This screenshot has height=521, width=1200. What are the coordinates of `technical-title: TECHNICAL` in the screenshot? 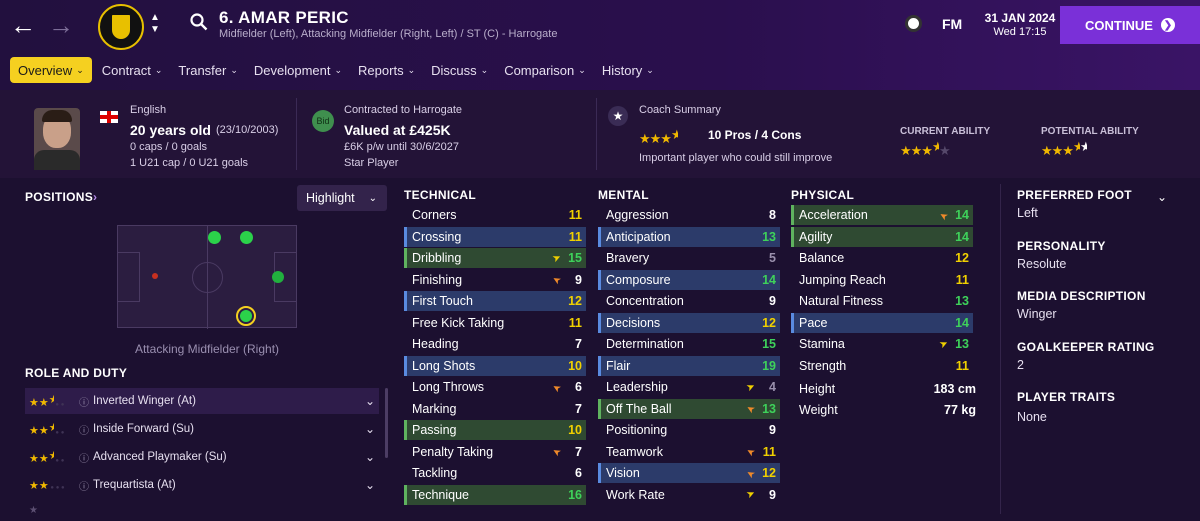 It's located at (440, 195).